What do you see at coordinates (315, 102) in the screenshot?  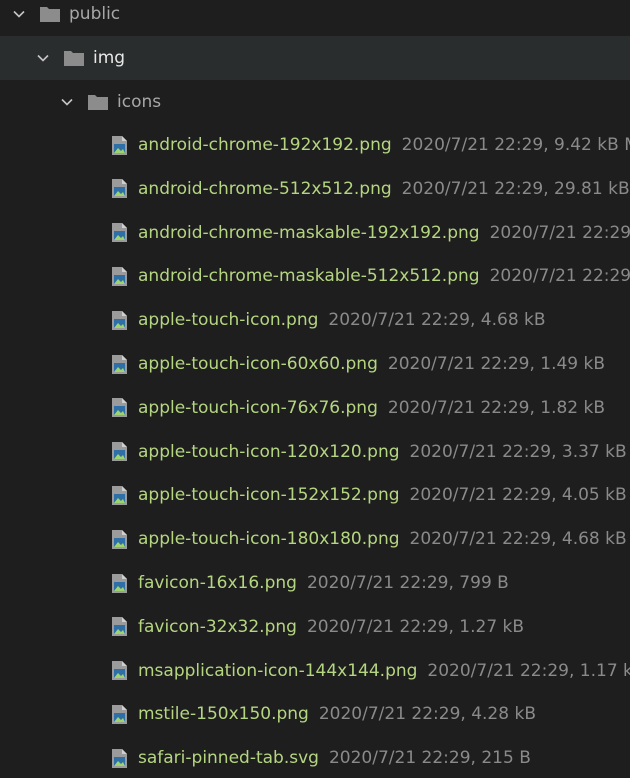 I see `folder-row-icons: icons` at bounding box center [315, 102].